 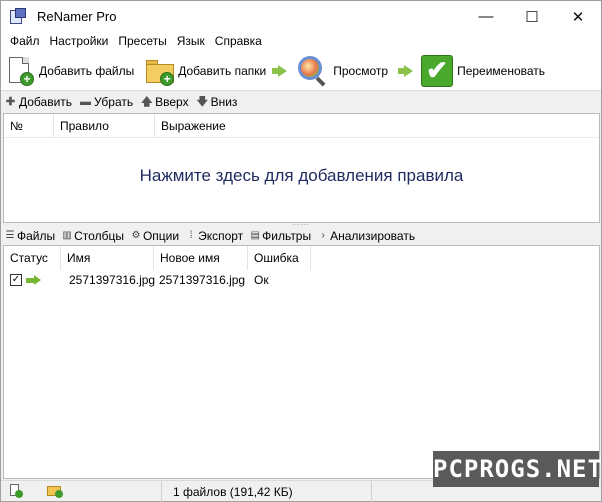 I want to click on options-menu-button: ⚙ Опции, so click(x=155, y=236).